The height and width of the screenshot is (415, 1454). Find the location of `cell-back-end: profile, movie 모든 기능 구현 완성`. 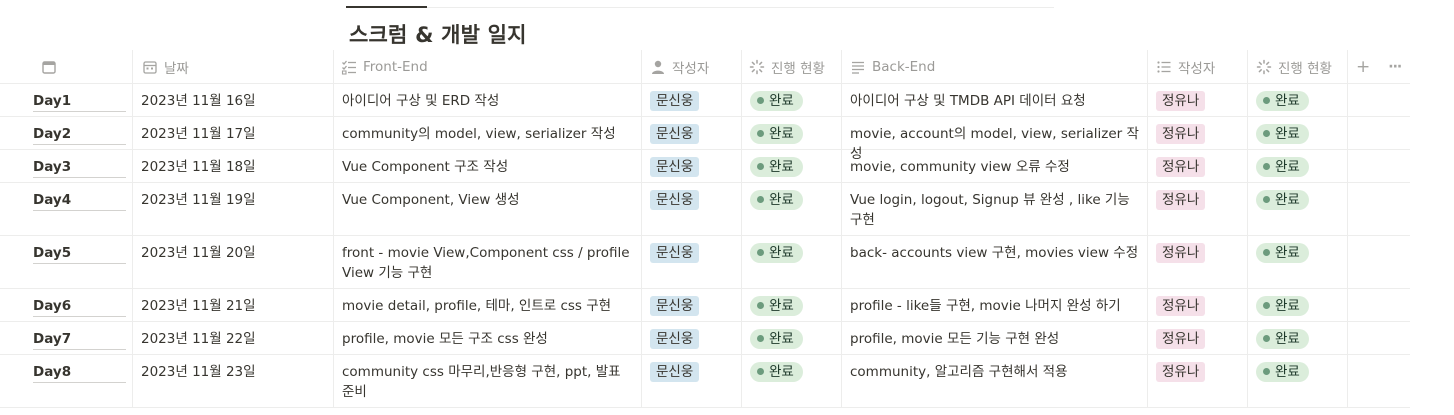

cell-back-end: profile, movie 모든 기능 구현 완성 is located at coordinates (994, 338).